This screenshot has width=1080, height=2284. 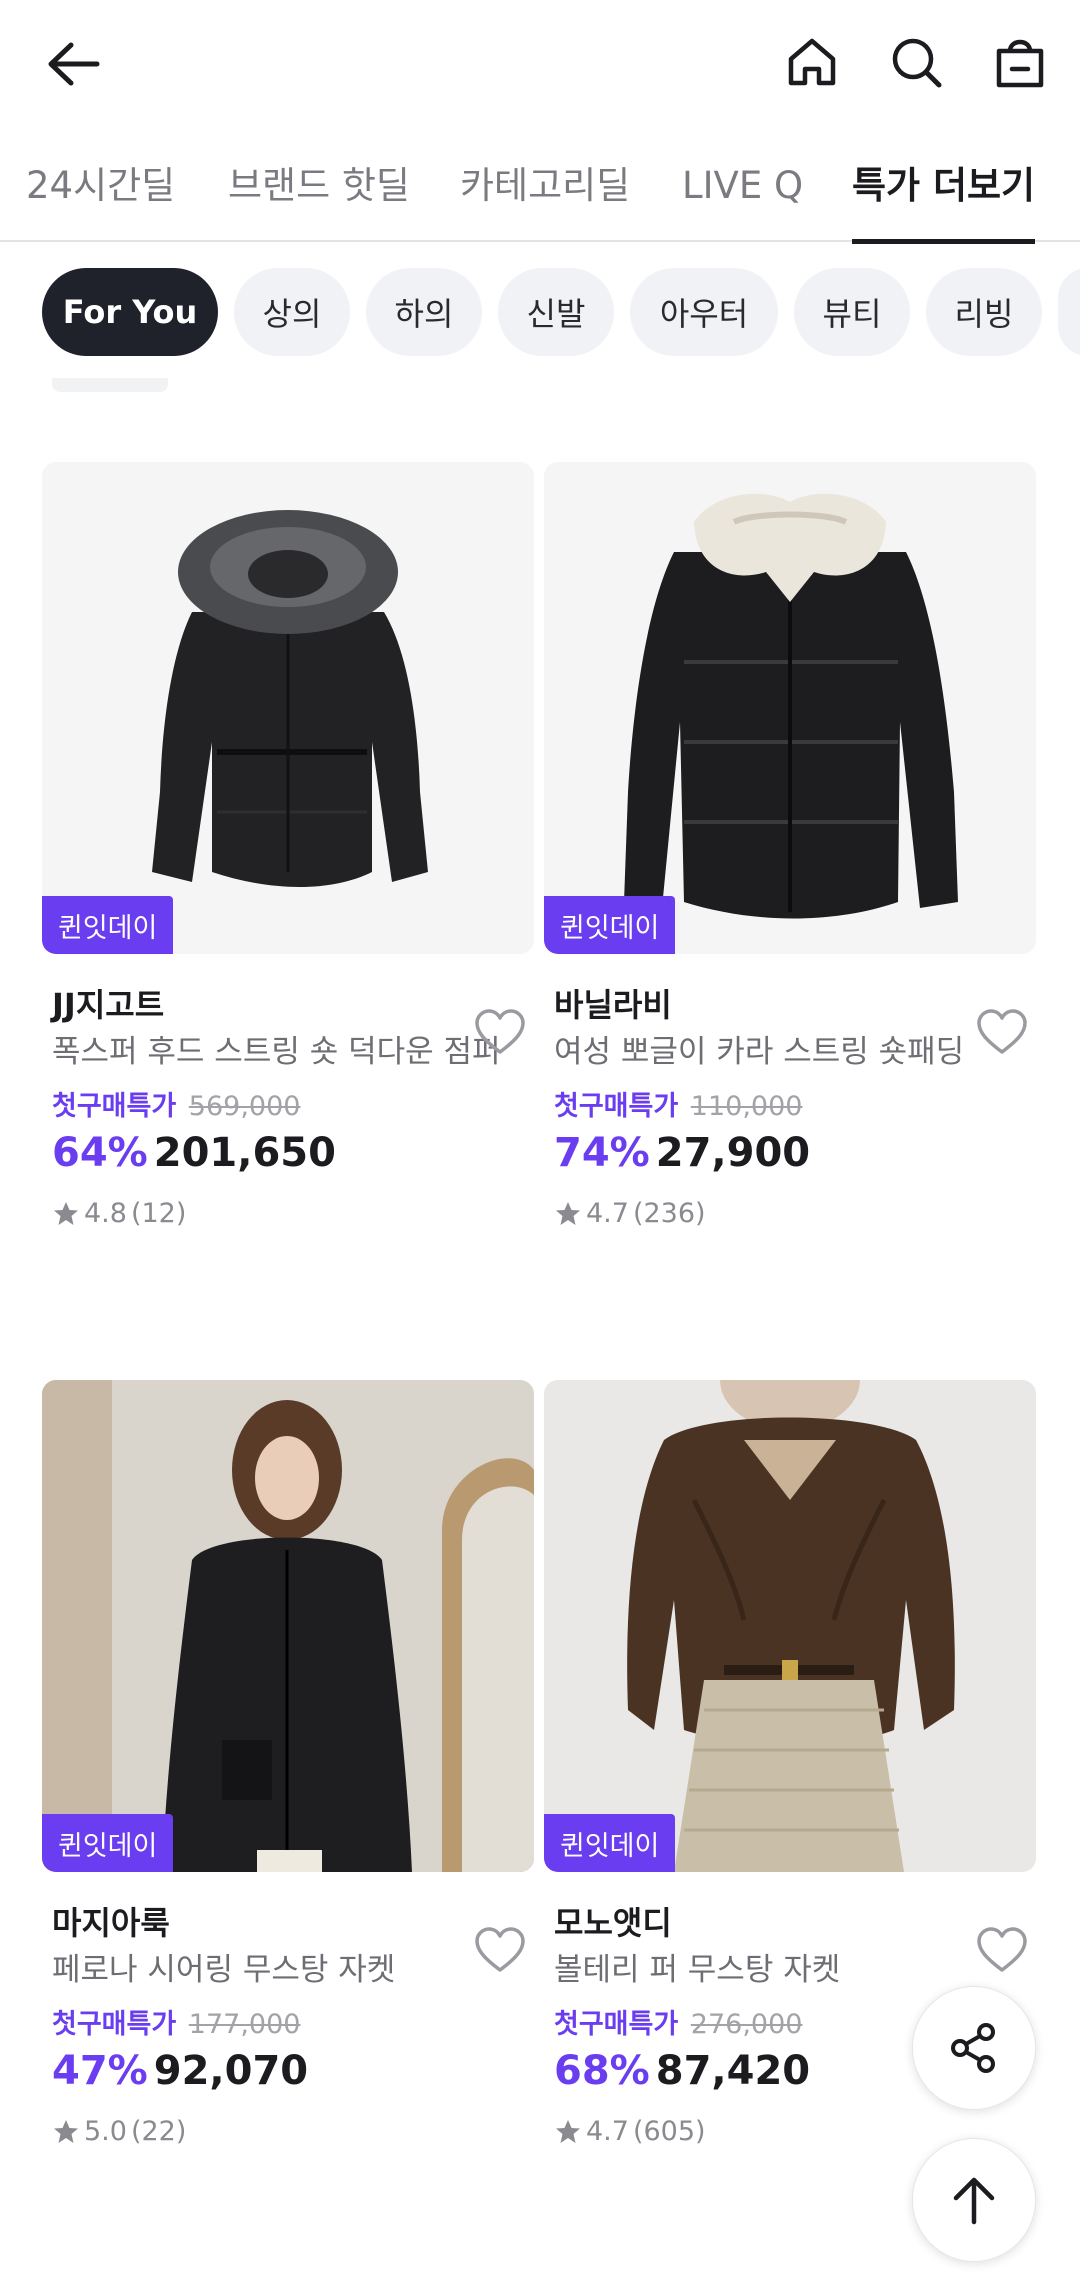 What do you see at coordinates (852, 312) in the screenshot?
I see `chip-beauty: 뷰티` at bounding box center [852, 312].